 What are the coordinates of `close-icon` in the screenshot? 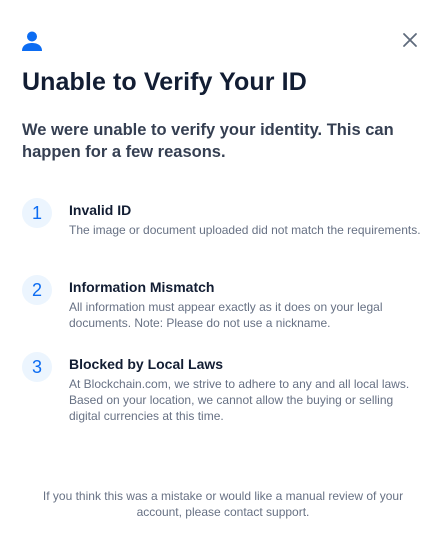 It's located at (410, 42).